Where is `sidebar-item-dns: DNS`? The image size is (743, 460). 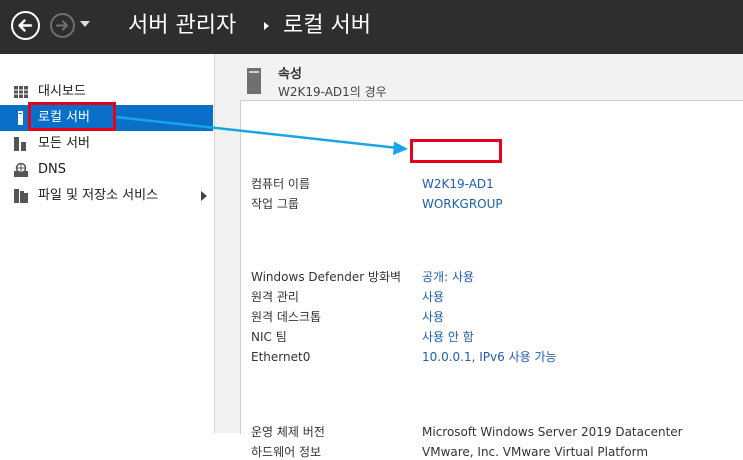 sidebar-item-dns: DNS is located at coordinates (106, 170).